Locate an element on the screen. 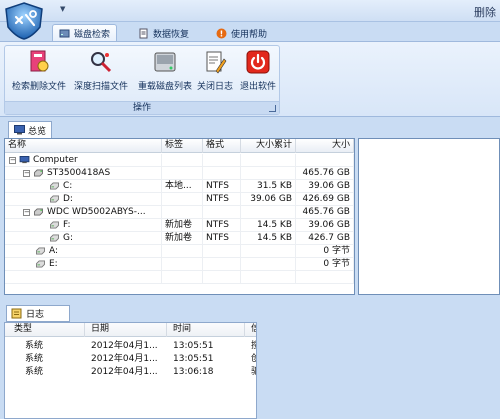 This screenshot has height=419, width=500. table-row: A: 0 字节 is located at coordinates (179, 251).